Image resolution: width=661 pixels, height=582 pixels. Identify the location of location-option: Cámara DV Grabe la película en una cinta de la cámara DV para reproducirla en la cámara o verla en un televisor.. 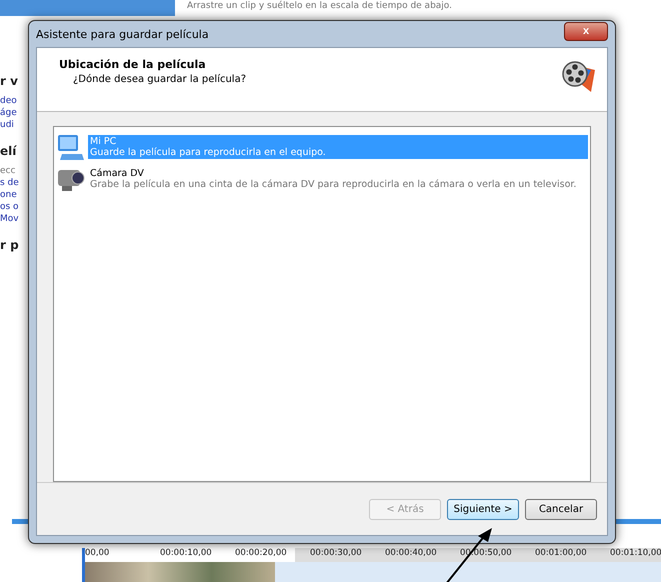
(338, 179).